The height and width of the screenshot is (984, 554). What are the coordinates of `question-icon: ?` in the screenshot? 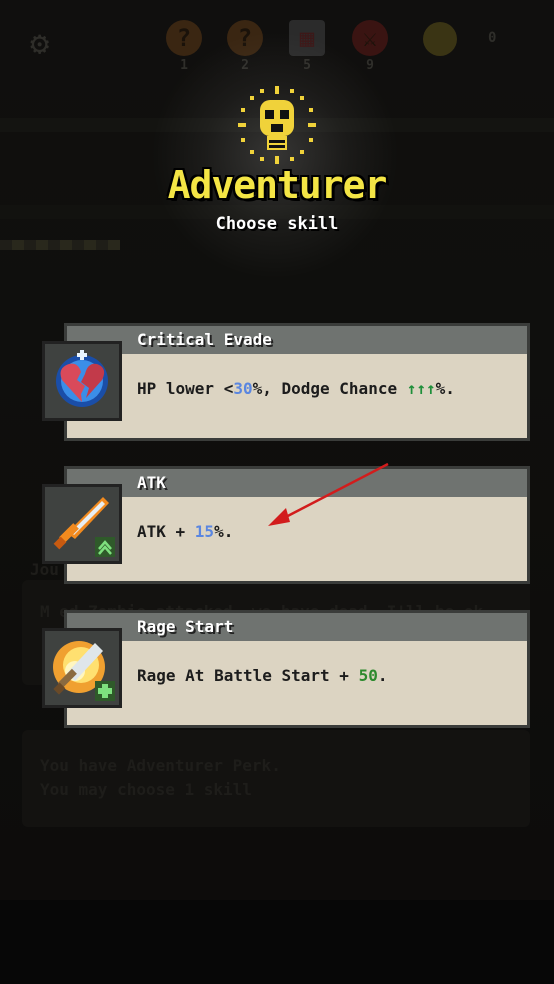 It's located at (184, 38).